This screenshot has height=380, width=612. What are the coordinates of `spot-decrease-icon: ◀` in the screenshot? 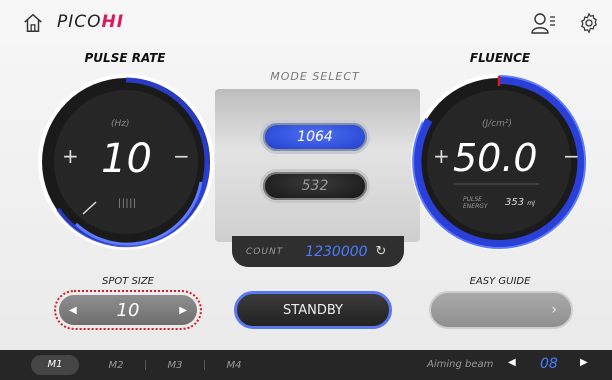 It's located at (73, 310).